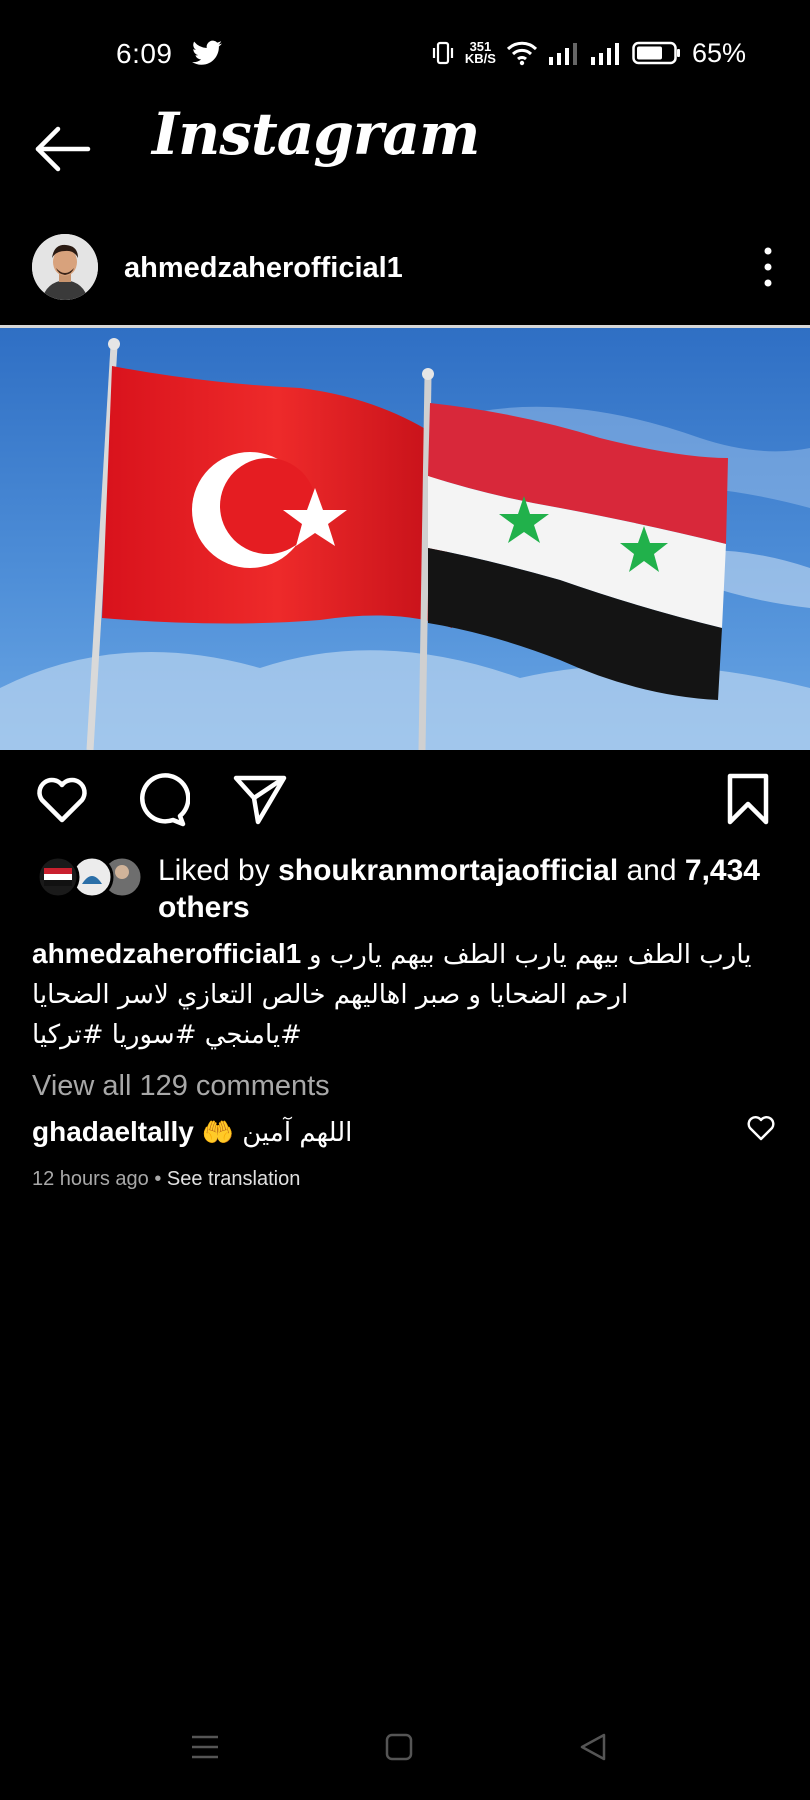  What do you see at coordinates (656, 53) in the screenshot?
I see `battery-icon` at bounding box center [656, 53].